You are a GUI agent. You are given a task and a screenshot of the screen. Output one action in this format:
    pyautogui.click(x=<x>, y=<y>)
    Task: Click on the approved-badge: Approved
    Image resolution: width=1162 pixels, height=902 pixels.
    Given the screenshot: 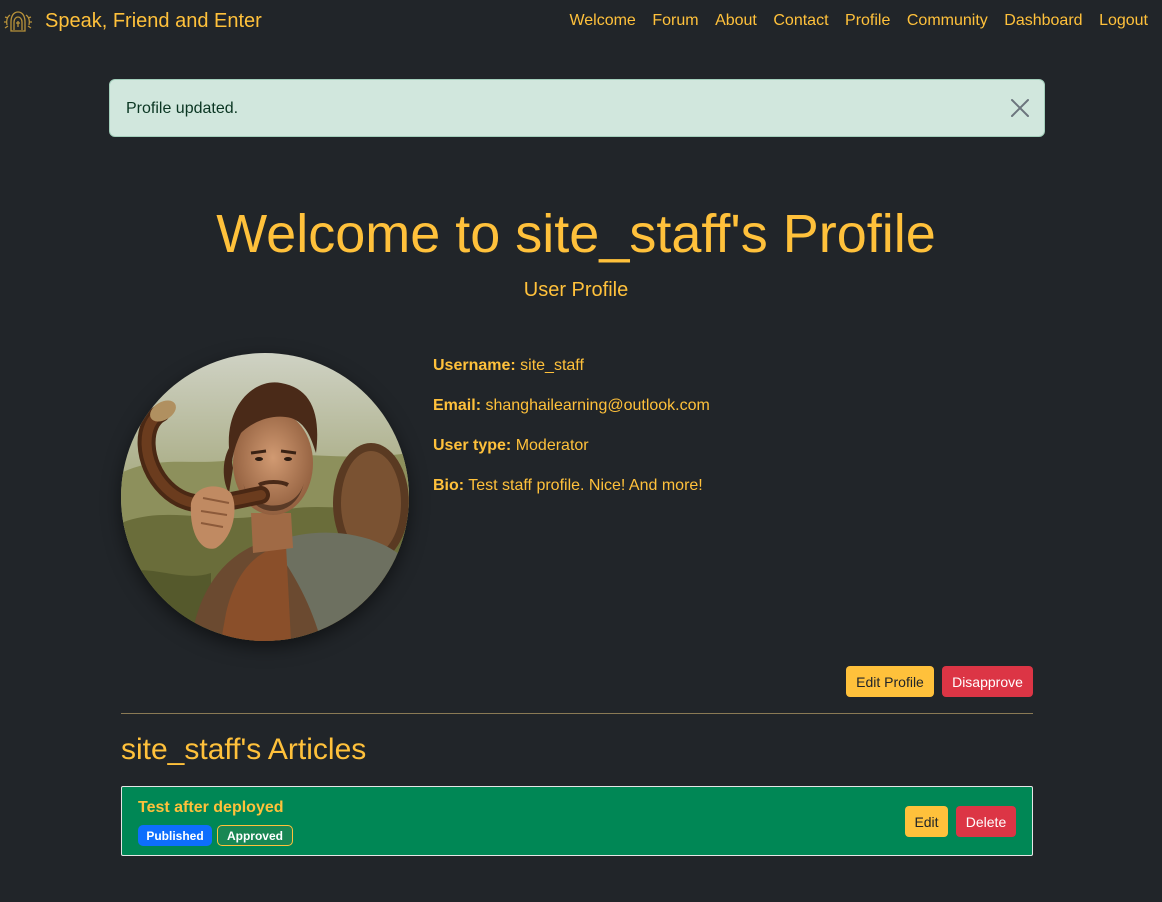 What is the action you would take?
    pyautogui.click(x=255, y=835)
    